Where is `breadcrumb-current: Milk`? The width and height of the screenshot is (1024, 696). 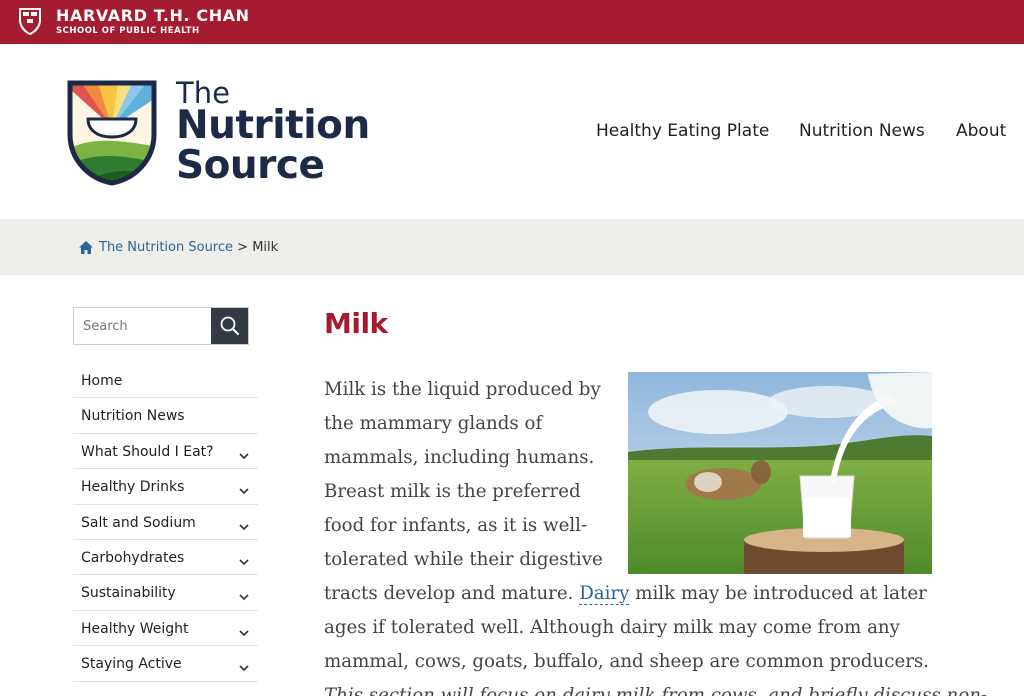 breadcrumb-current: Milk is located at coordinates (265, 247).